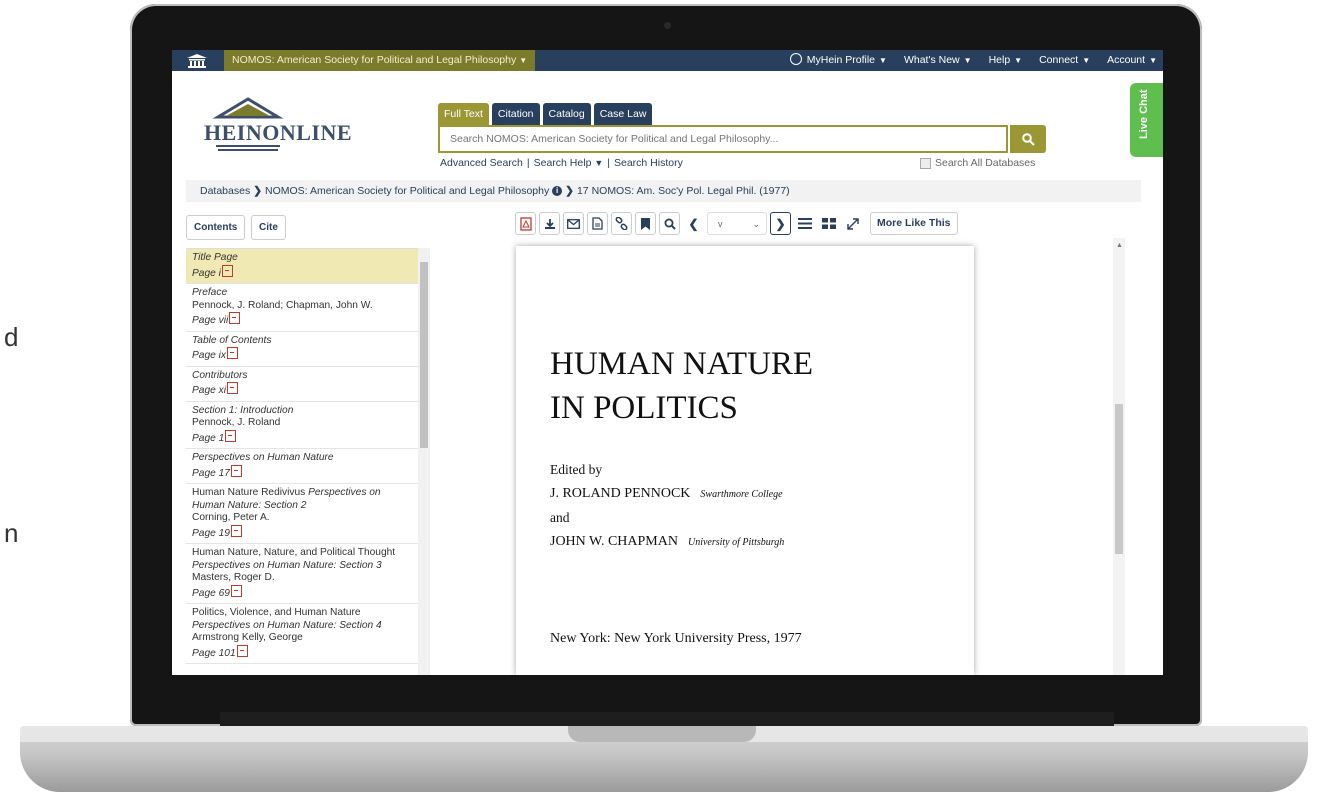 The image size is (1324, 802). Describe the element at coordinates (648, 163) in the screenshot. I see `search-history-link: Search History` at that location.